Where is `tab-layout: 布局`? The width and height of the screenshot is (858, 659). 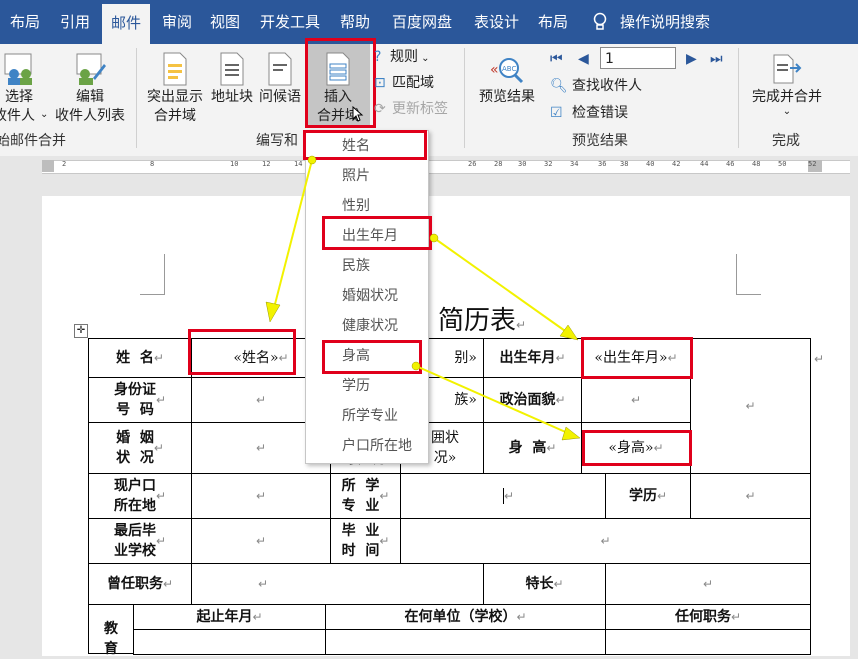
tab-layout: 布局 is located at coordinates (25, 22).